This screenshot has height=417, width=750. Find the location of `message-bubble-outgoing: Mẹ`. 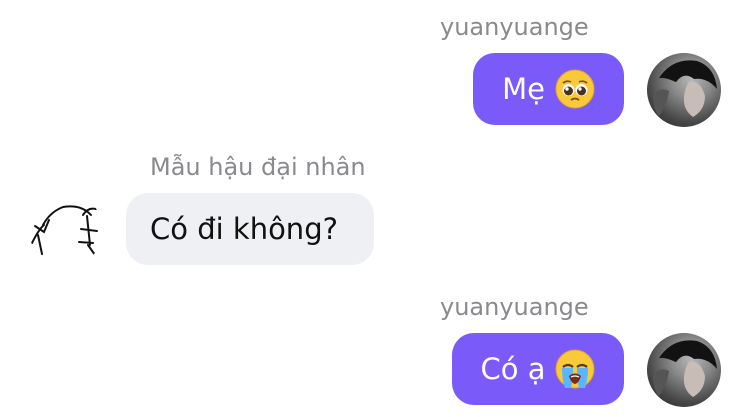

message-bubble-outgoing: Mẹ is located at coordinates (548, 89).